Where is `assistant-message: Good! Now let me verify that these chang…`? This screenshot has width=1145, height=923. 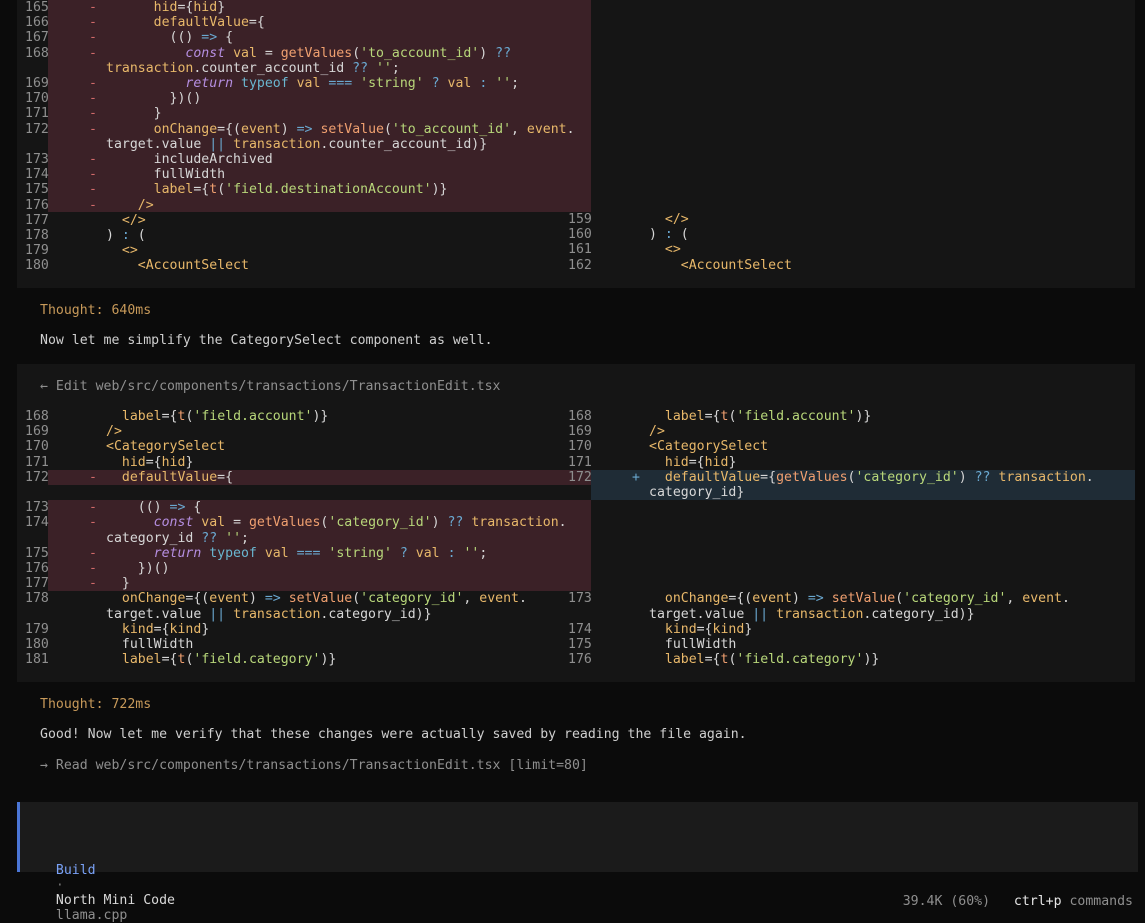
assistant-message: Good! Now let me verify that these chang… is located at coordinates (393, 734).